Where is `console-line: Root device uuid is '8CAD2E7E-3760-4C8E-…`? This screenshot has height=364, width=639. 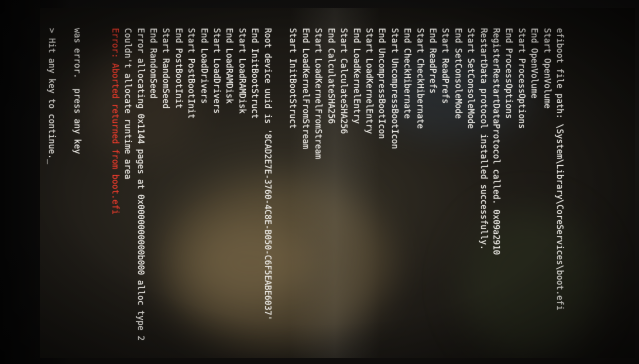
console-line: Root device uuid is '8CAD2E7E-3760-4C8E-… is located at coordinates (267, 174).